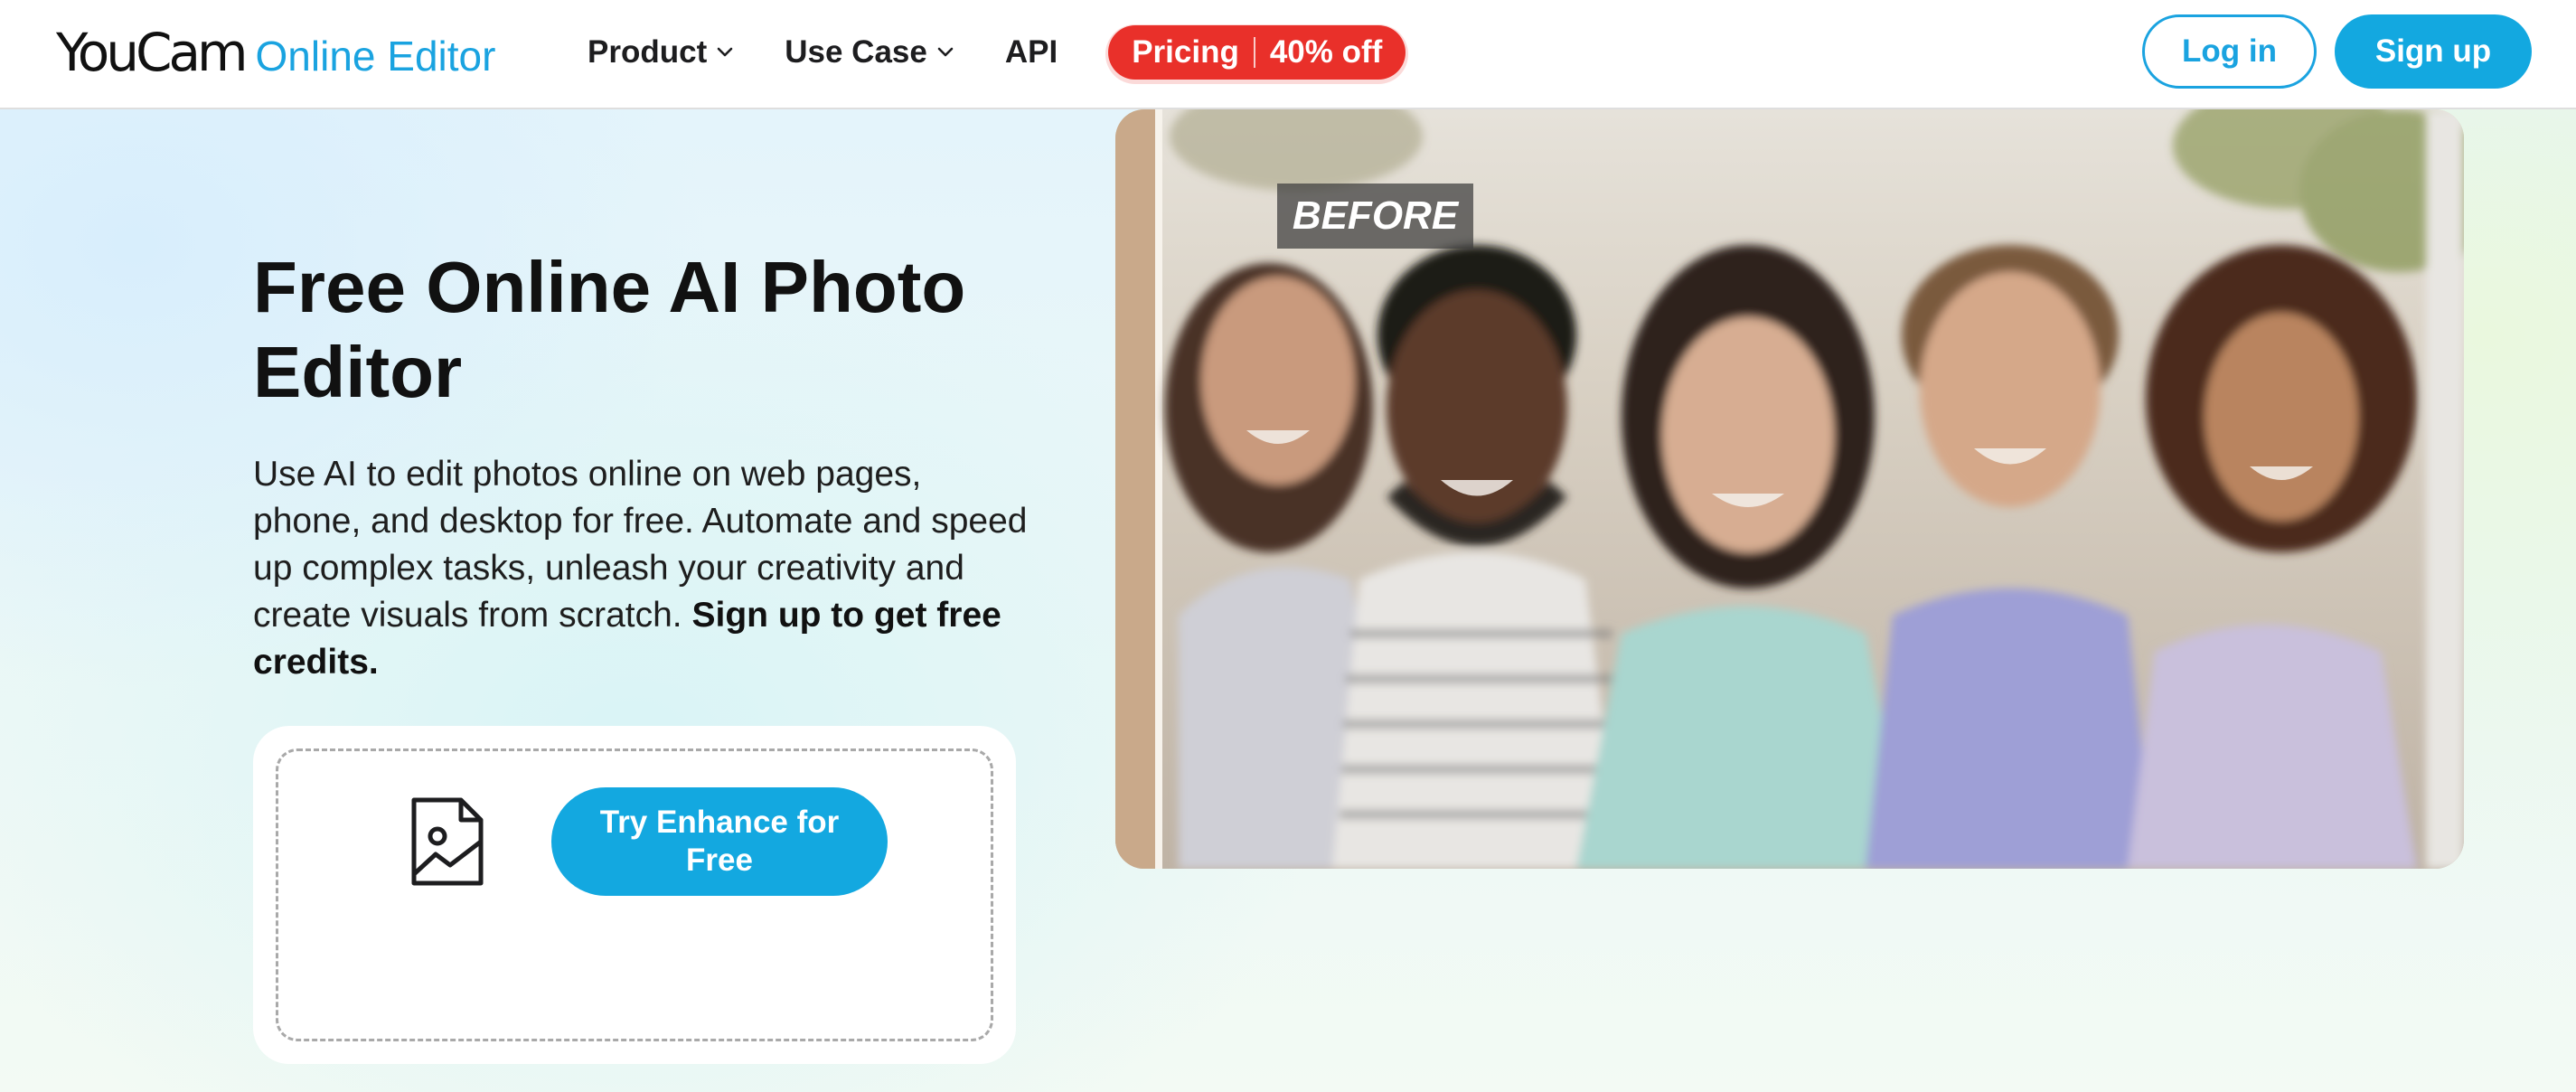  I want to click on nav-api-label: API, so click(1031, 51).